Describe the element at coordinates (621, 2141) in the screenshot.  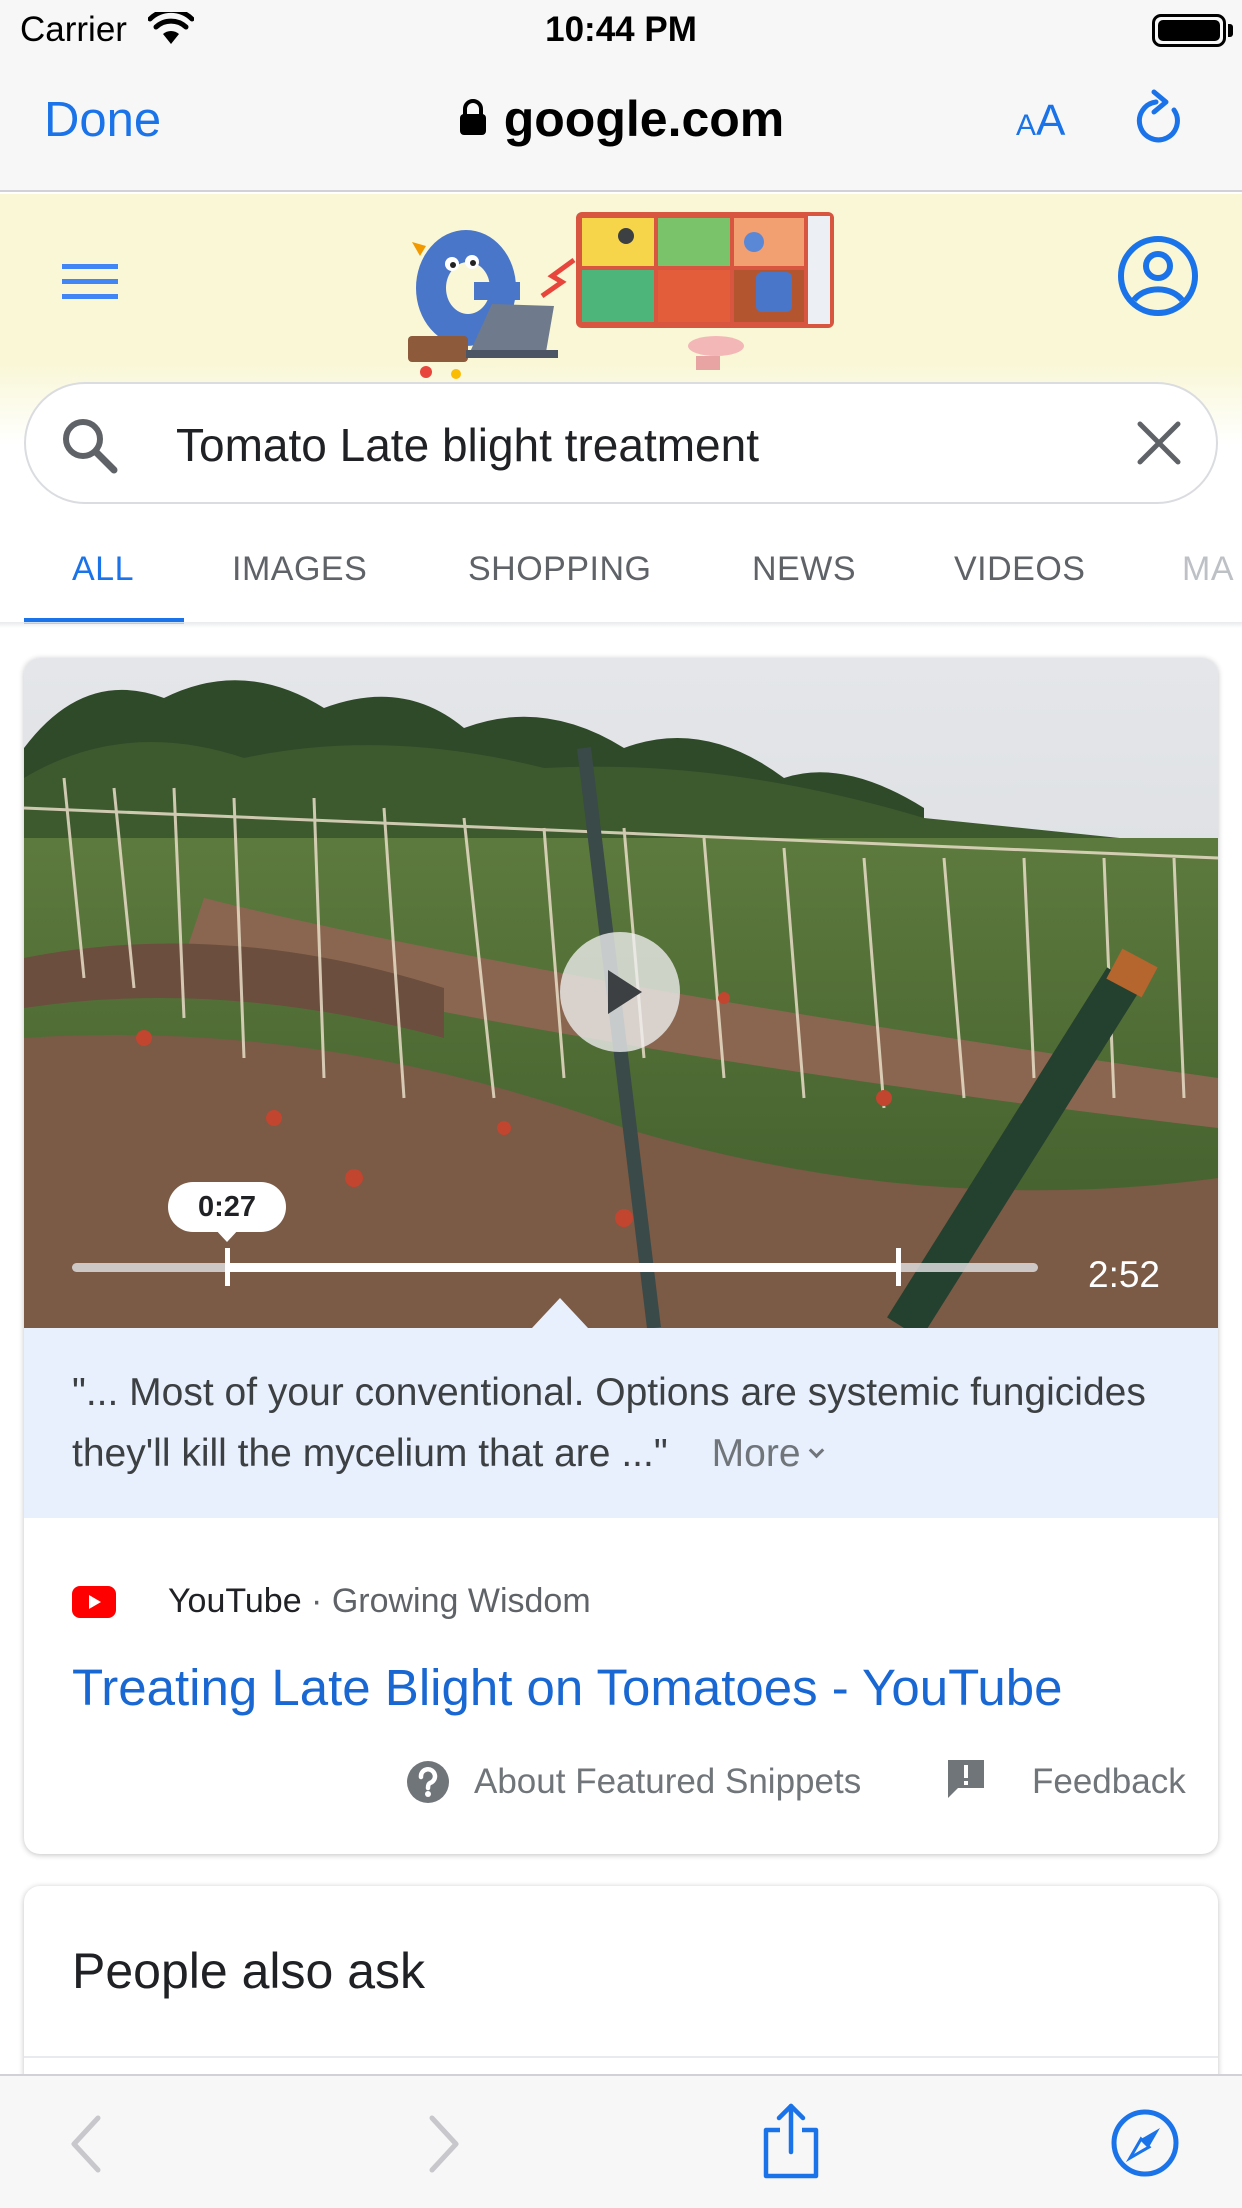
I see `browser-toolbar` at that location.